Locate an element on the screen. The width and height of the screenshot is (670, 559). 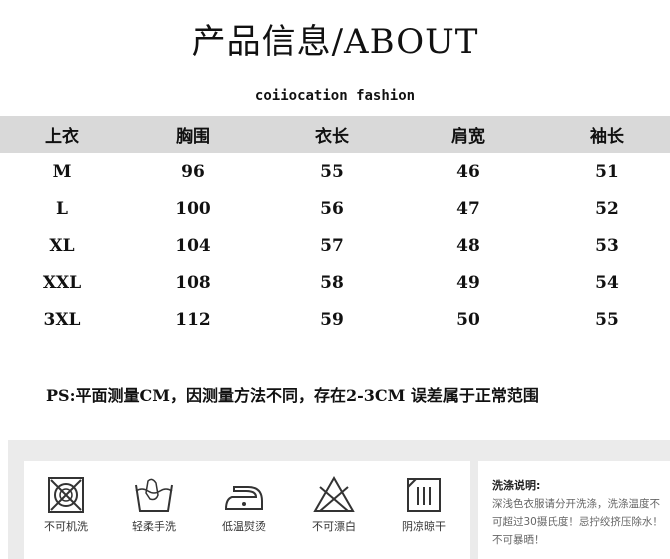
care-label: 阴凉晾干 is located at coordinates (424, 526).